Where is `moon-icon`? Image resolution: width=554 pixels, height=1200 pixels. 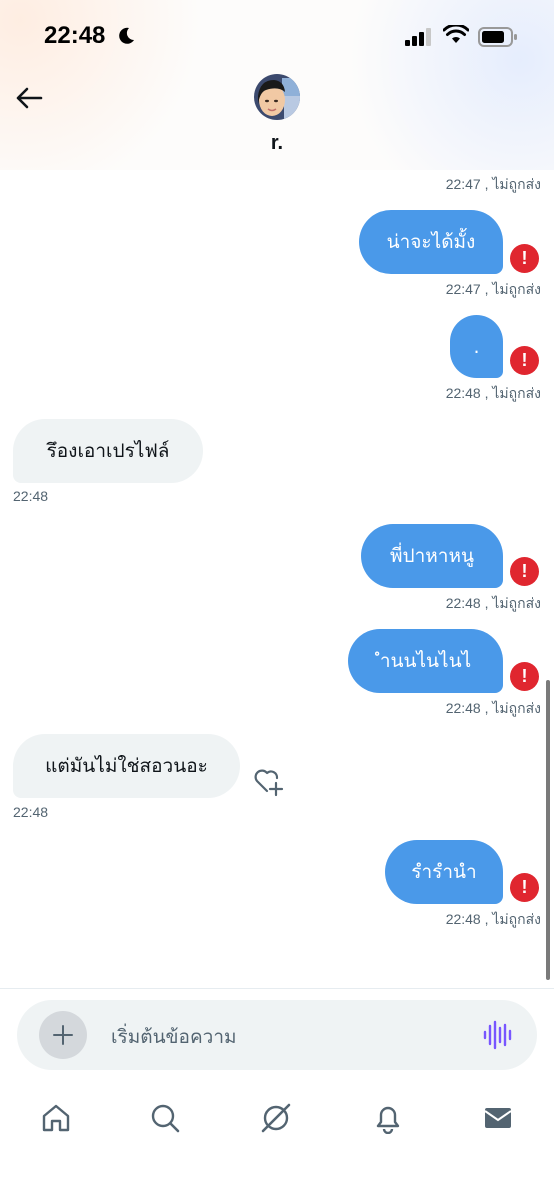 moon-icon is located at coordinates (126, 35).